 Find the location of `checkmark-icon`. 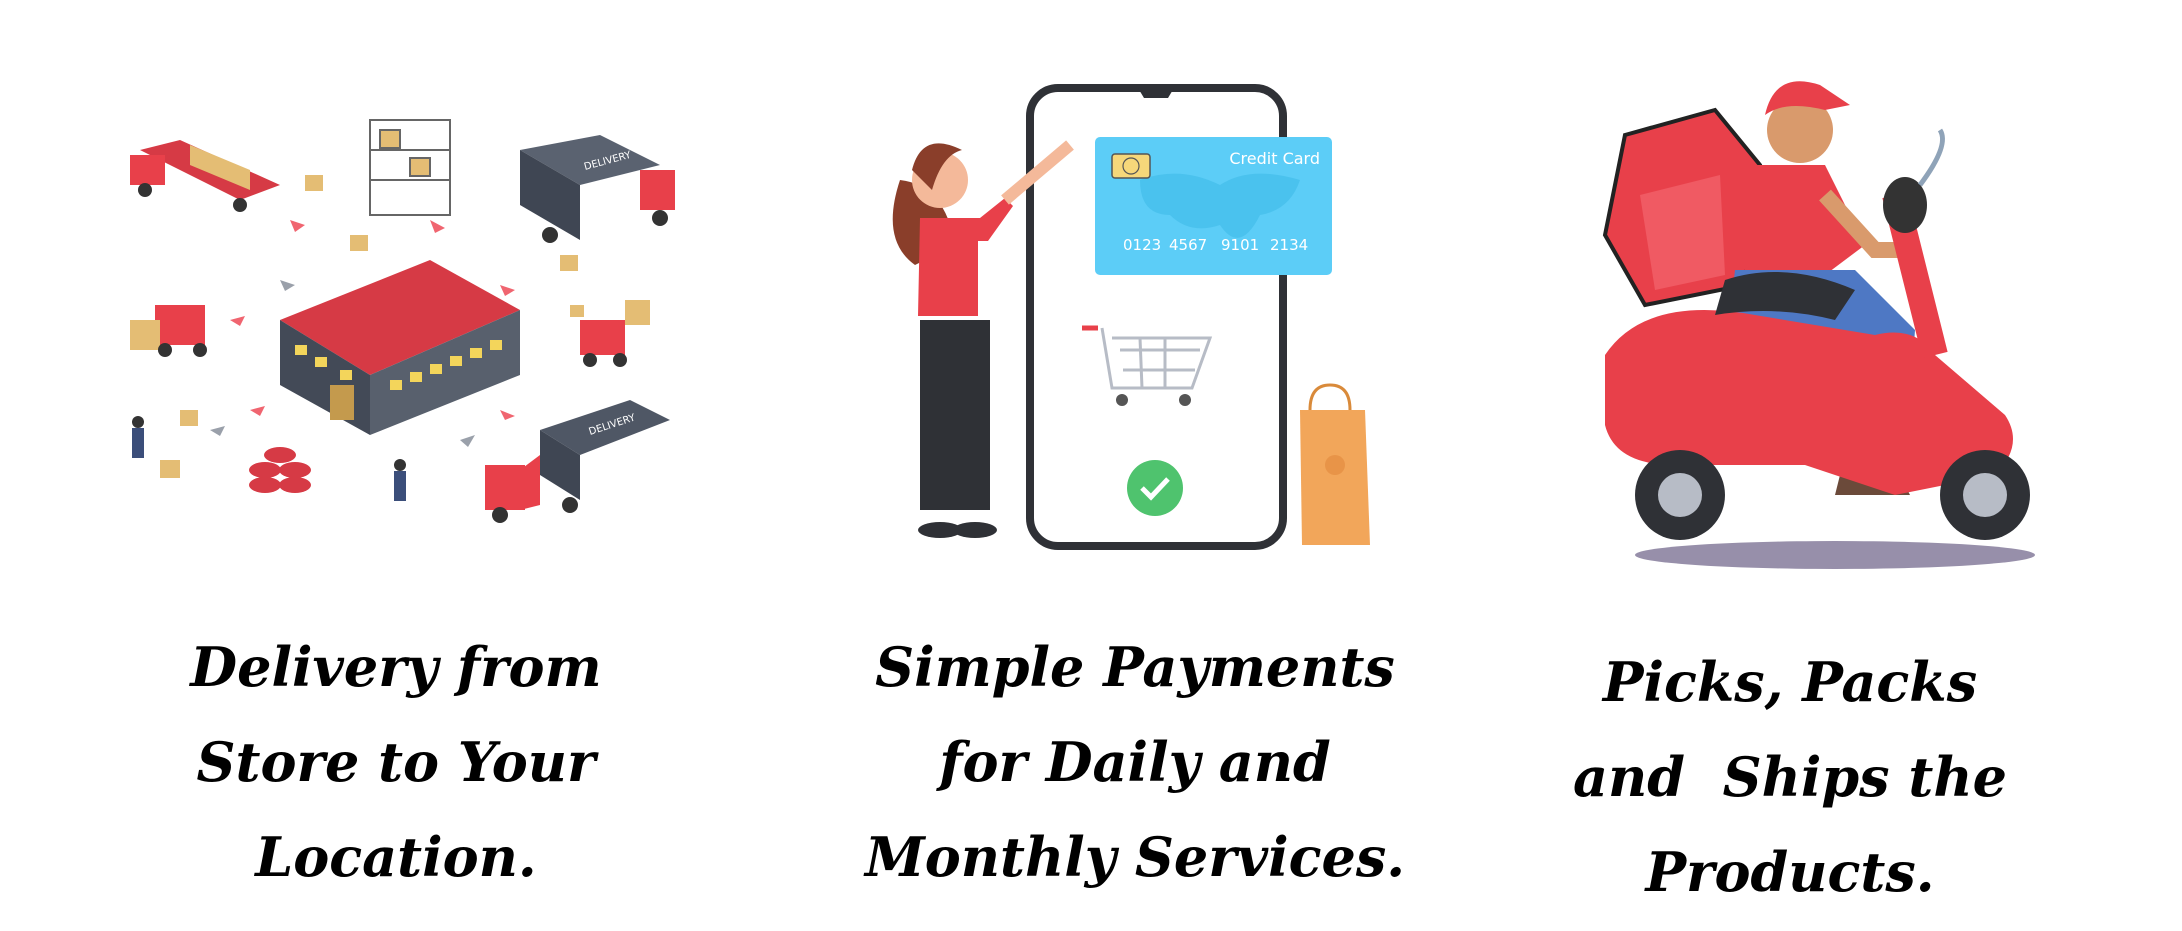

checkmark-icon is located at coordinates (1155, 488).